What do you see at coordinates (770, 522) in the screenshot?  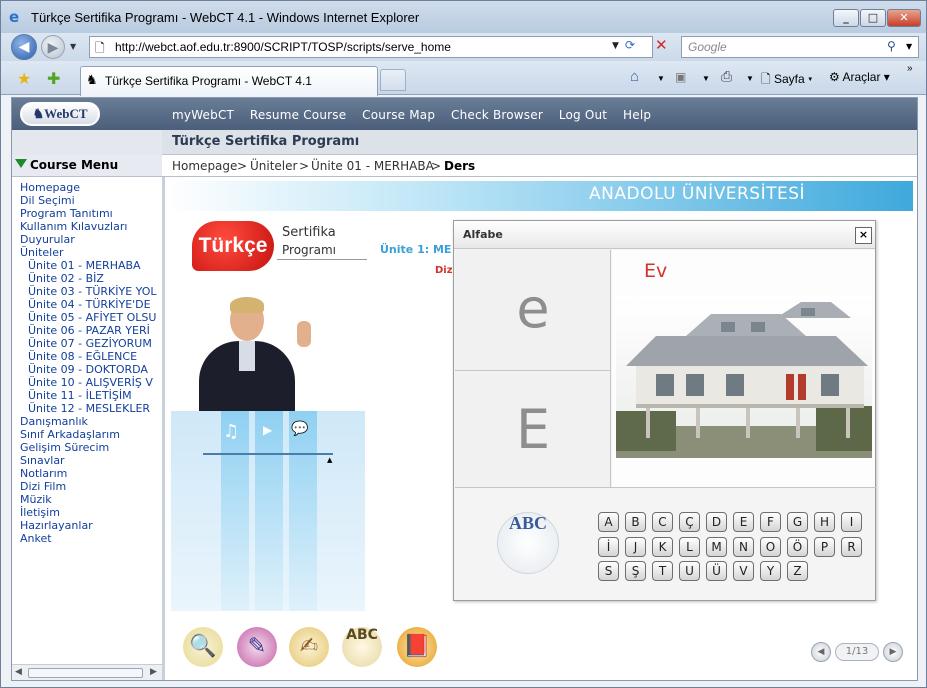 I see `letter-key: F` at bounding box center [770, 522].